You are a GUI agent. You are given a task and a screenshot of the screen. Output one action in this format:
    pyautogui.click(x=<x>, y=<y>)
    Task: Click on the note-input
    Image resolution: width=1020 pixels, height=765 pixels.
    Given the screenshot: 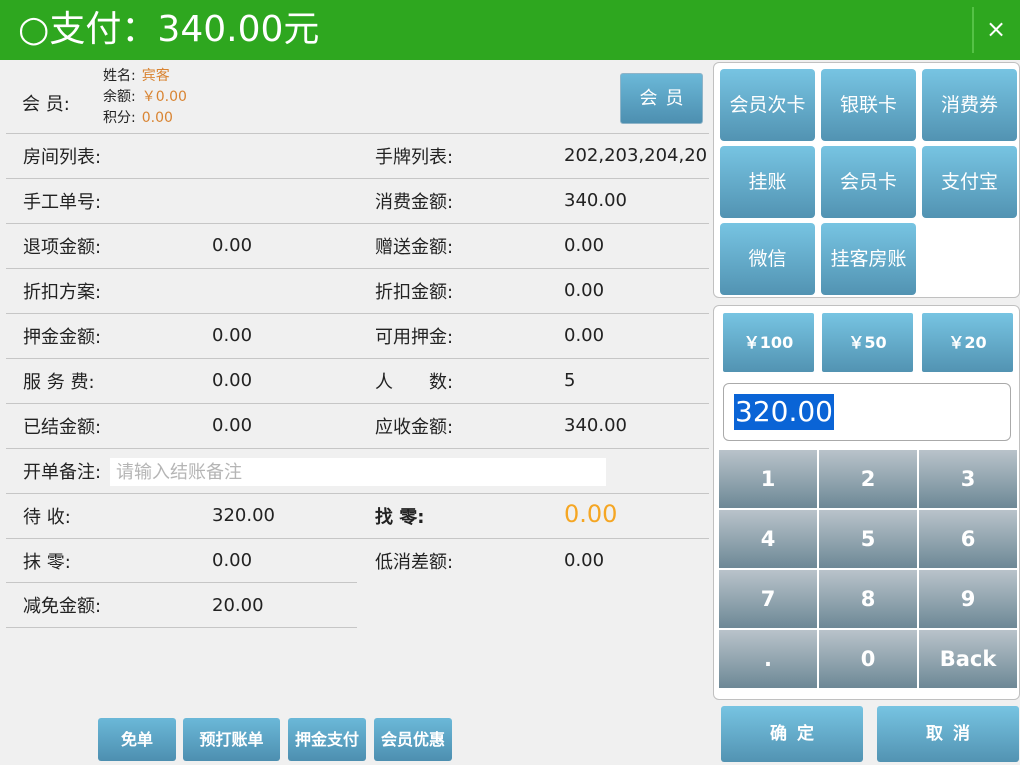 What is the action you would take?
    pyautogui.click(x=358, y=472)
    